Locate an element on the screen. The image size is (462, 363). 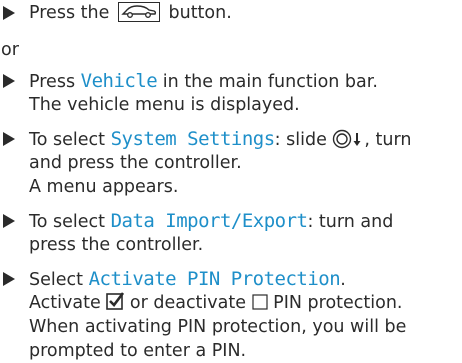
step-text: PIN protection. is located at coordinates (338, 303).